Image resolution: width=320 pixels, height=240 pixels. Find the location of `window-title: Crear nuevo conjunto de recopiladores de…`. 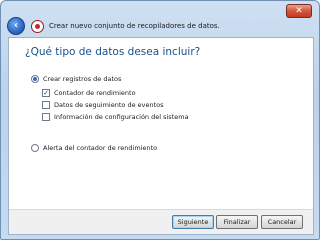

window-title: Crear nuevo conjunto de recopiladores de… is located at coordinates (134, 26).